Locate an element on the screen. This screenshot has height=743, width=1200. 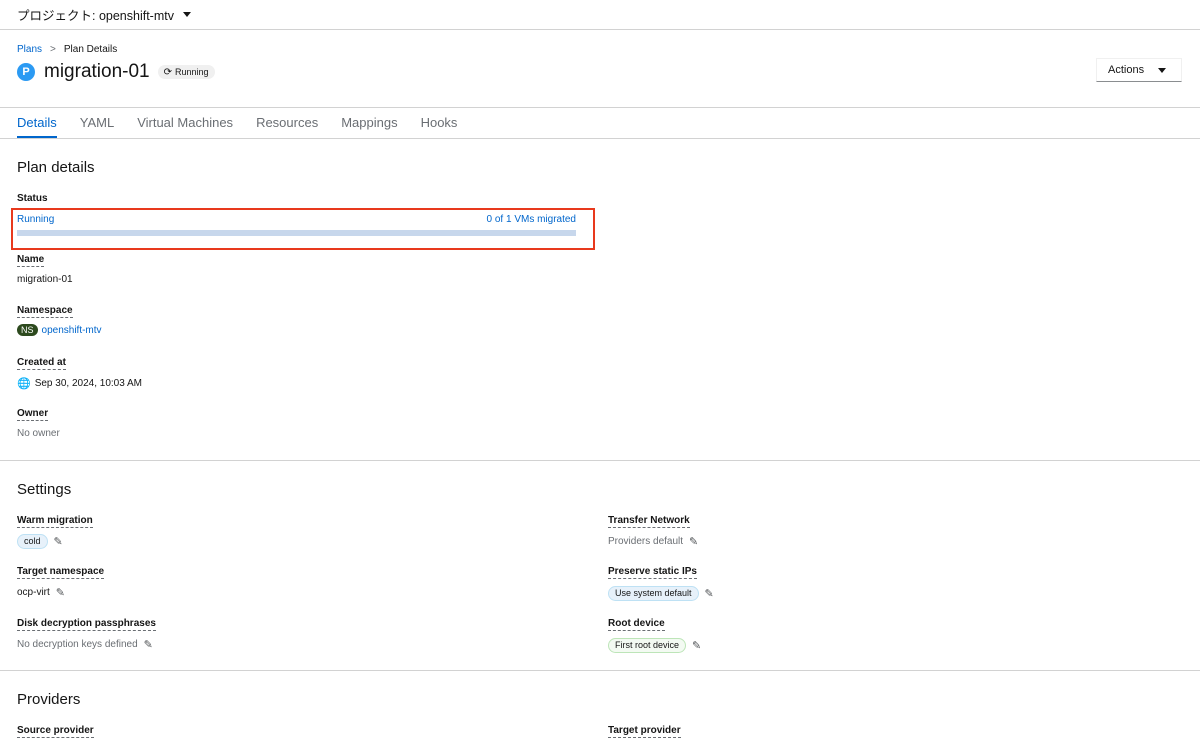
project-selector: プロジェクト: openshift-mtv is located at coordinates (600, 15).